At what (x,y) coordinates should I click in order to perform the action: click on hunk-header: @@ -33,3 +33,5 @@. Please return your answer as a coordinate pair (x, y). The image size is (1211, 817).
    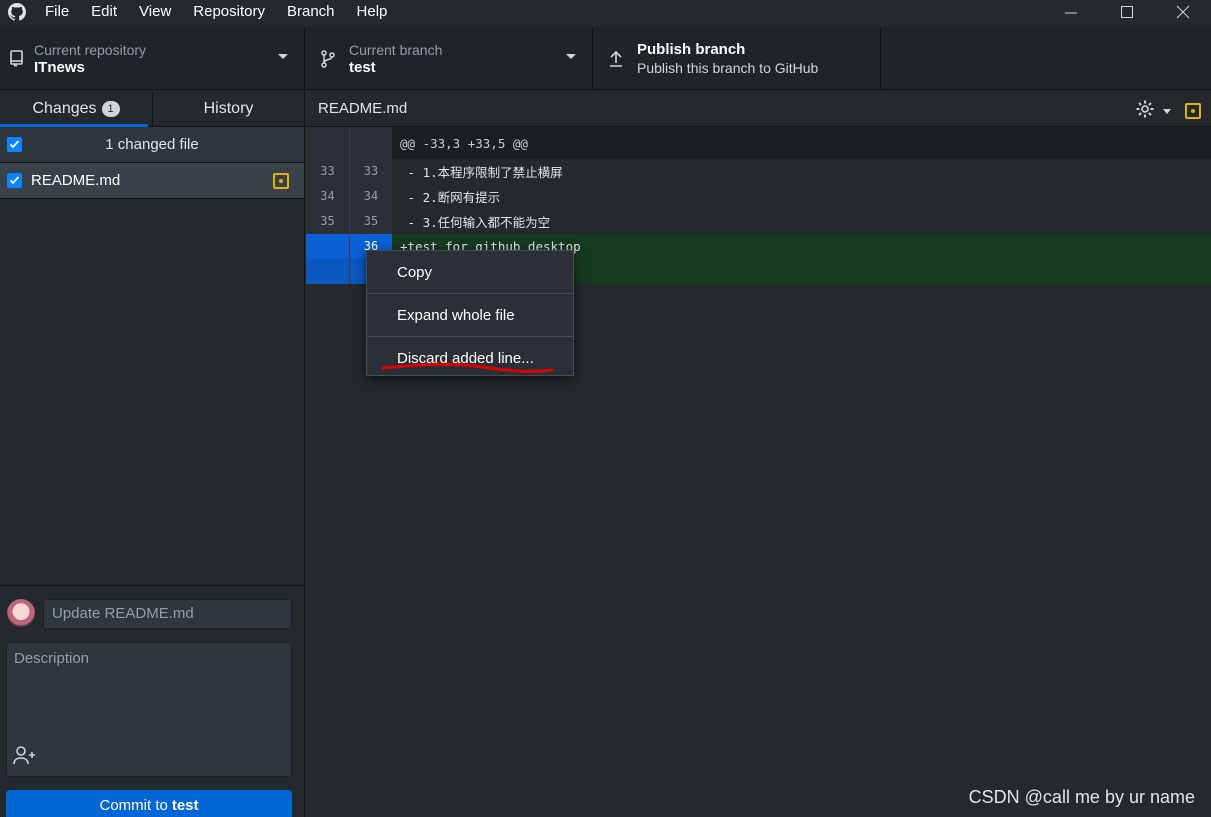
    Looking at the image, I should click on (758, 143).